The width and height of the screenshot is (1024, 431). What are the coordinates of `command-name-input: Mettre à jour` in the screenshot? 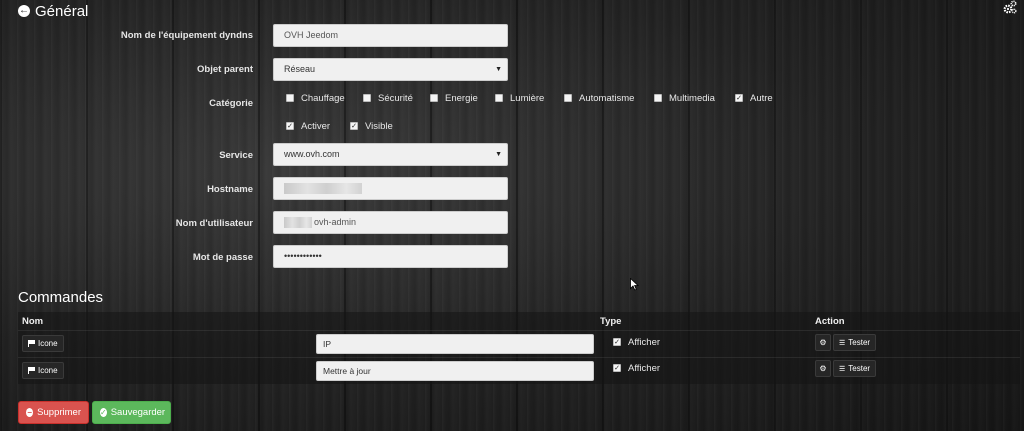 It's located at (455, 371).